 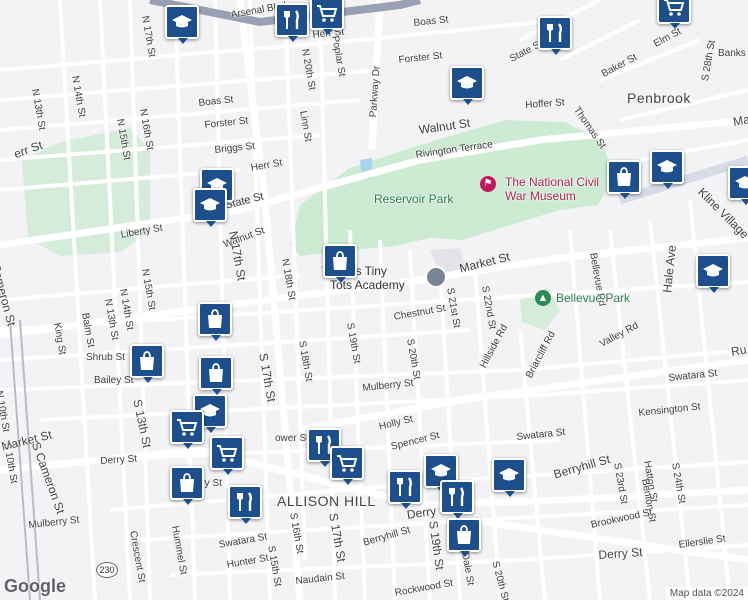 What do you see at coordinates (292, 438) in the screenshot?
I see `street-label: ower St` at bounding box center [292, 438].